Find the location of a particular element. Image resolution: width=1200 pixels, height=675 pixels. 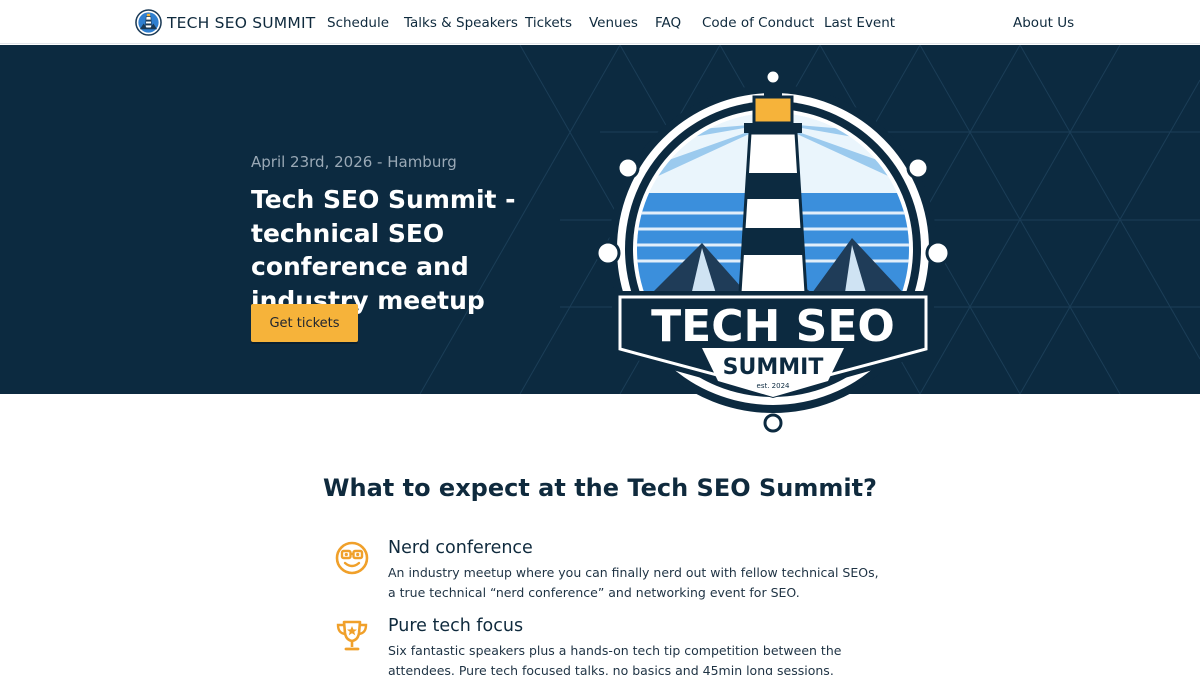

brand-home-link: TECH SEO SUMMIT is located at coordinates (225, 22).